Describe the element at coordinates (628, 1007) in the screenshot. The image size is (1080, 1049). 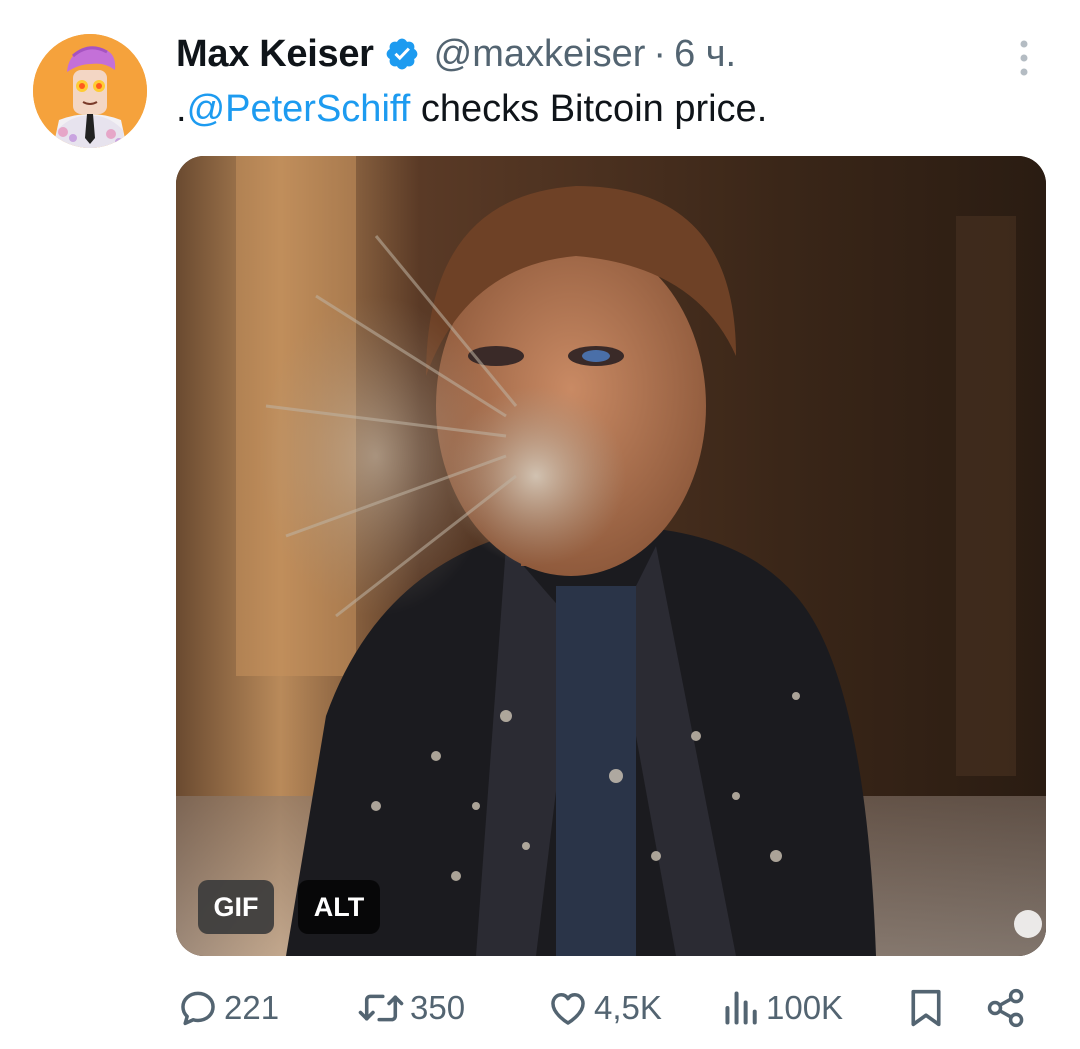
I see `like-count: 4,5K` at that location.